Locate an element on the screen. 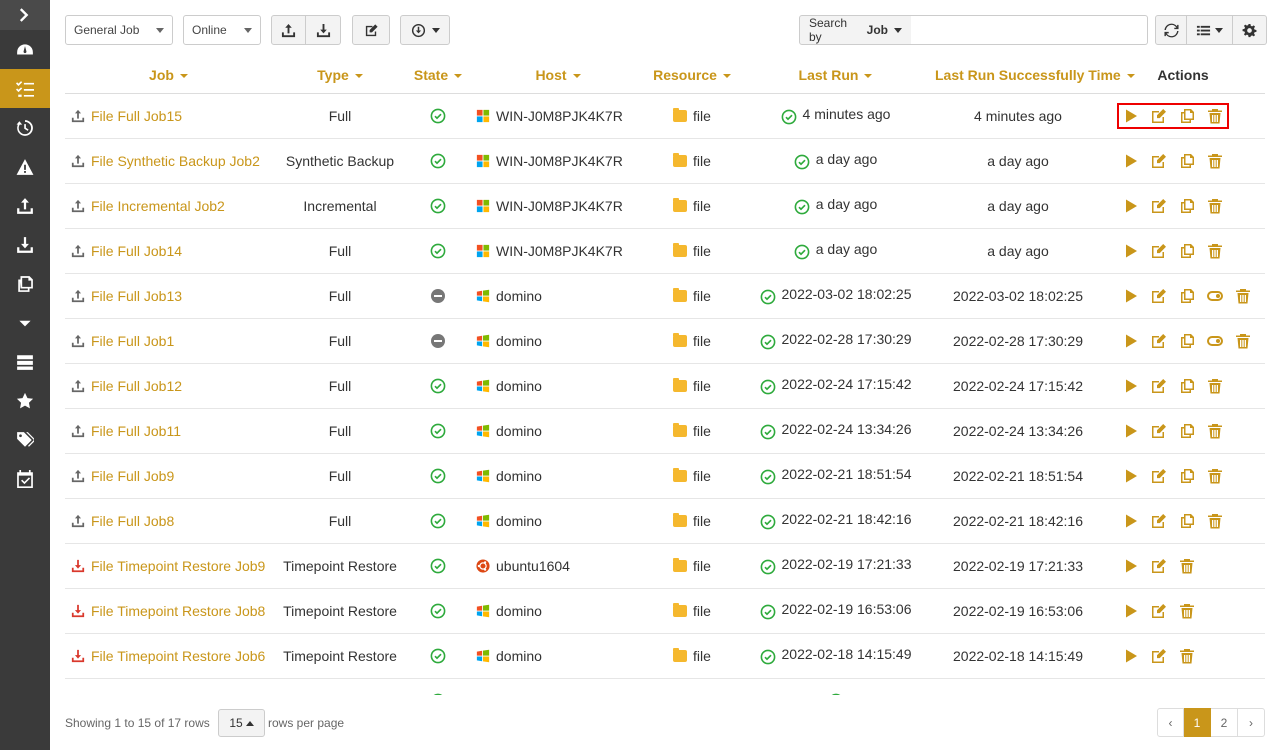 The width and height of the screenshot is (1280, 750). column-header-state: State is located at coordinates (438, 75).